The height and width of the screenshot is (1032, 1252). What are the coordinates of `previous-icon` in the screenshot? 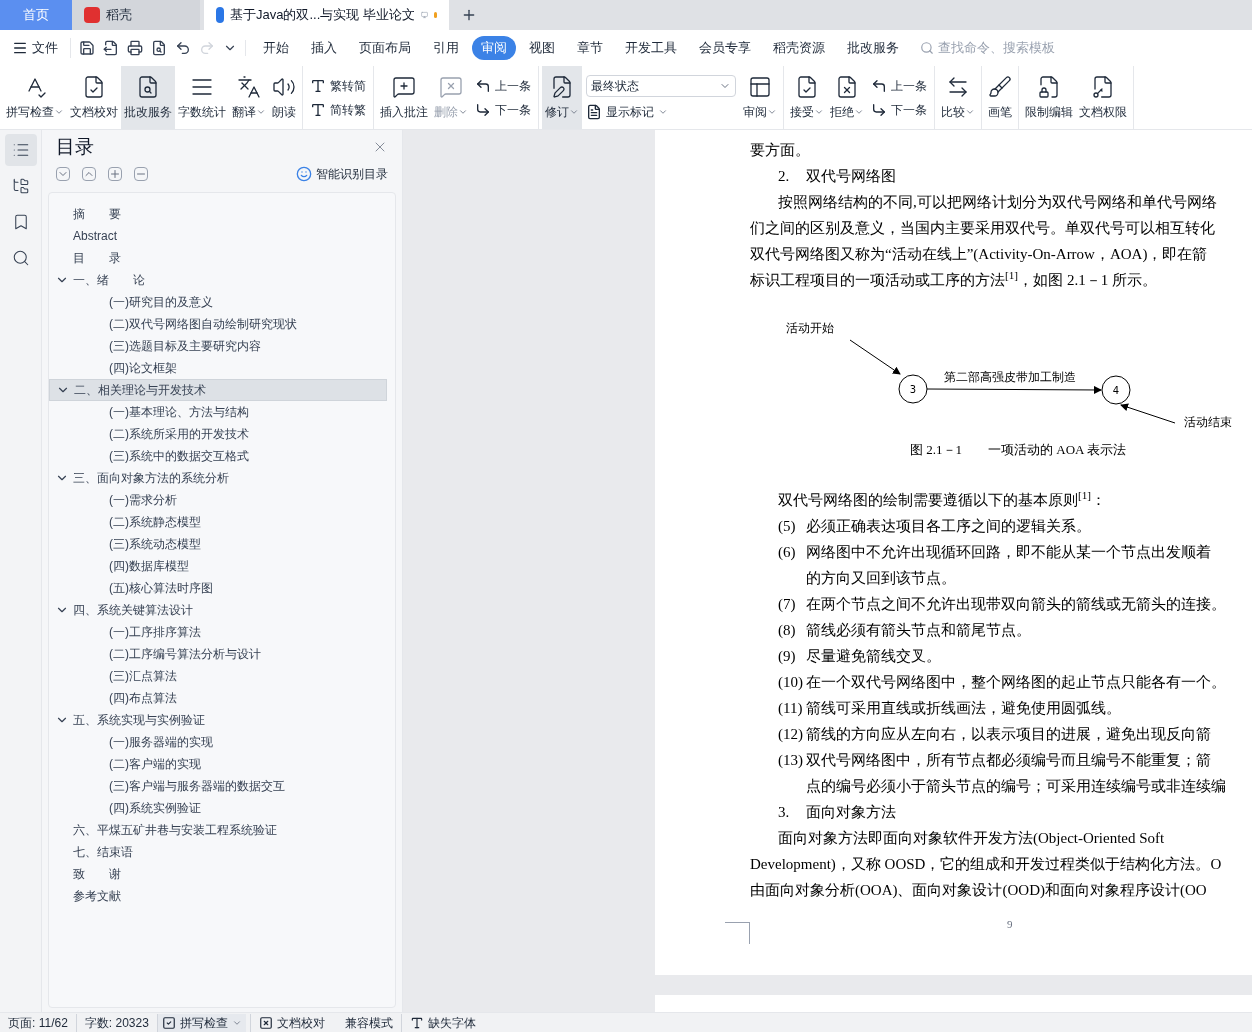 It's located at (483, 85).